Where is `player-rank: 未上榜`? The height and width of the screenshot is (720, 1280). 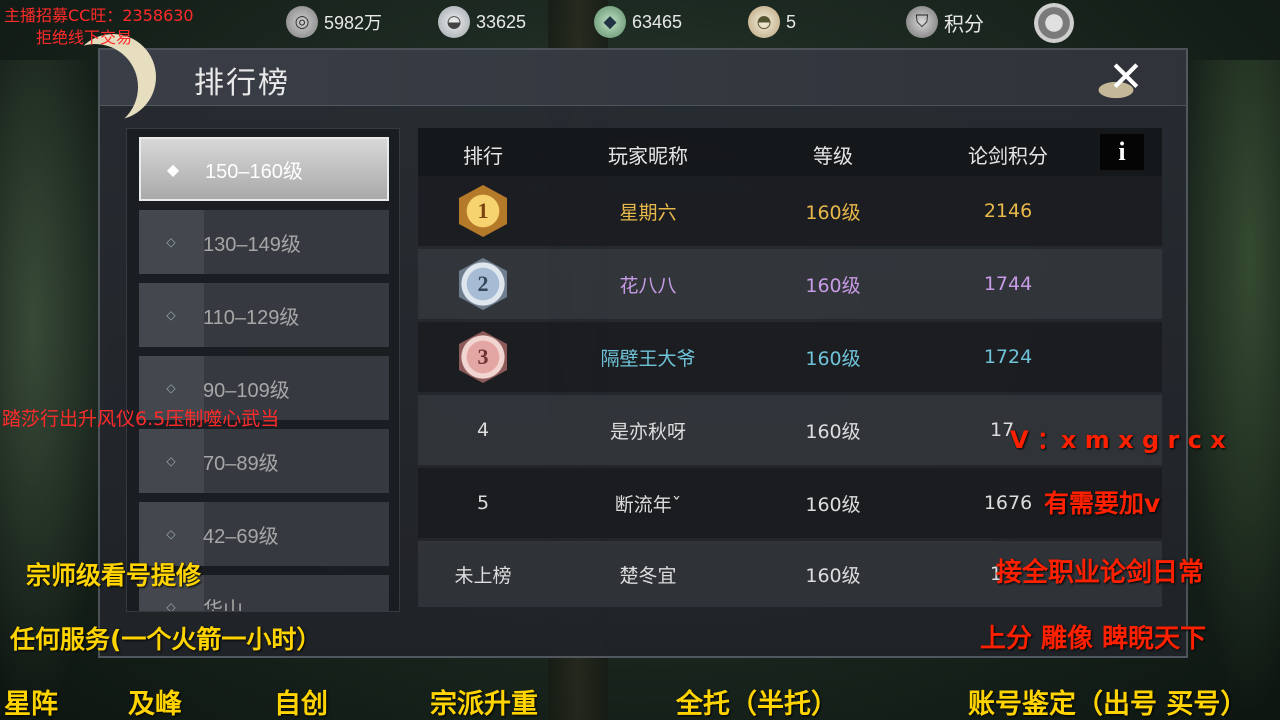
player-rank: 未上榜 is located at coordinates (483, 575).